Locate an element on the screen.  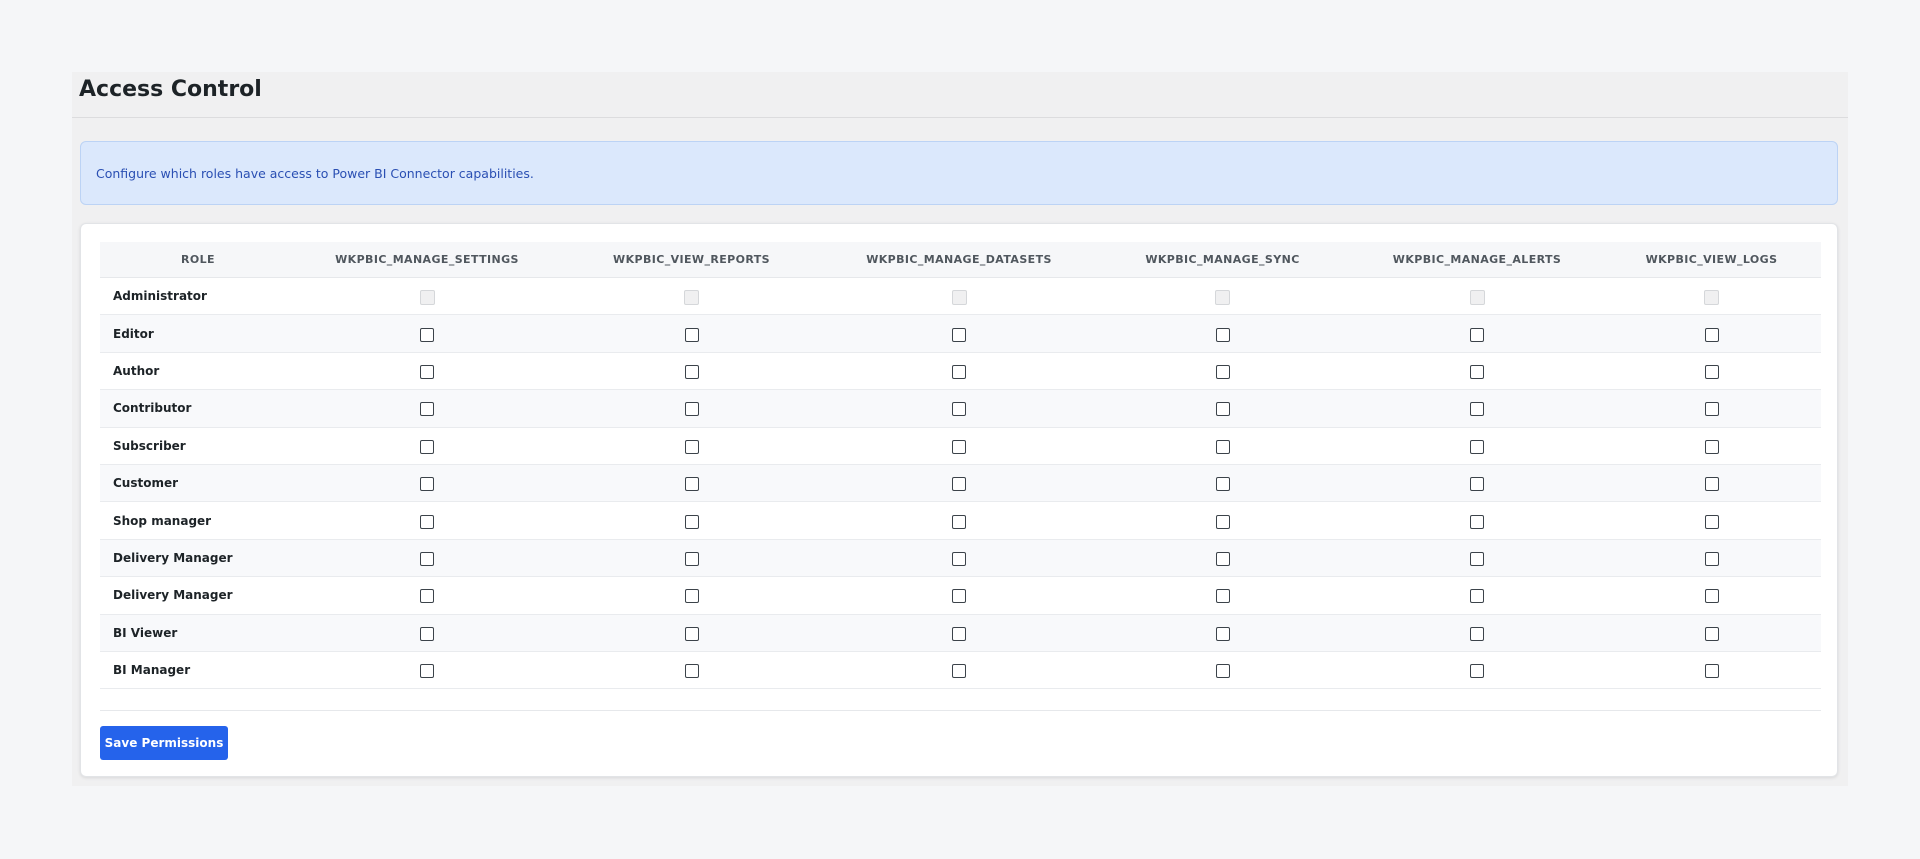
column-header-capability: WKPBIC_MANAGE_DATASETS is located at coordinates (959, 260).